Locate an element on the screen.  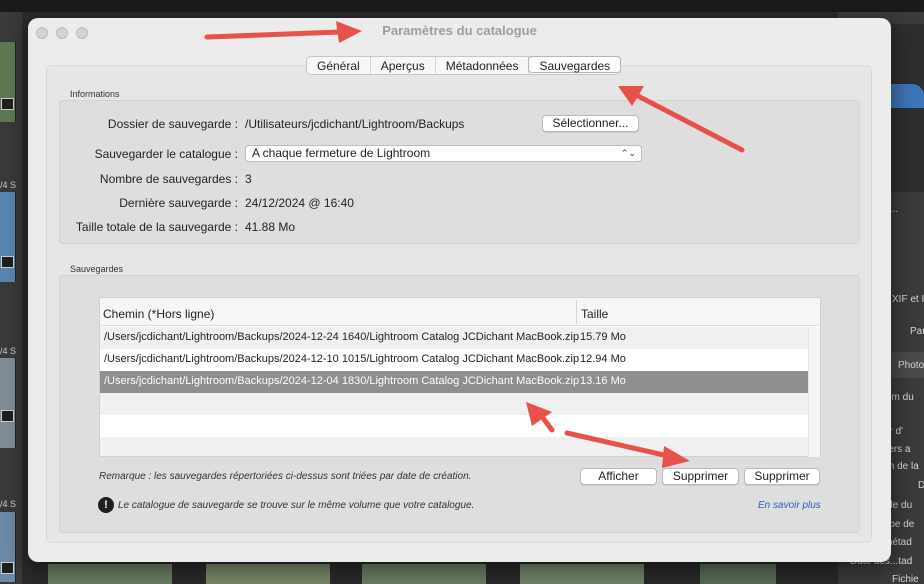
column-header-path: Chemin (*Hors ligne) is located at coordinates (158, 314).